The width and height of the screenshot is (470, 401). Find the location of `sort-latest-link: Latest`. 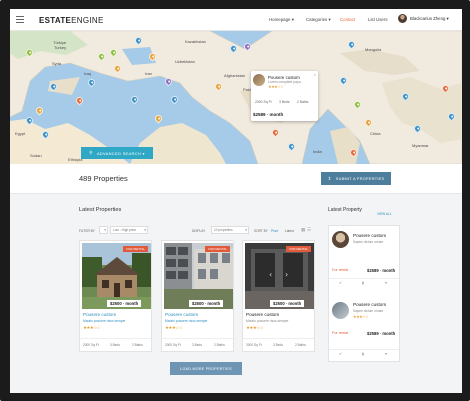

sort-latest-link: Latest is located at coordinates (289, 231).